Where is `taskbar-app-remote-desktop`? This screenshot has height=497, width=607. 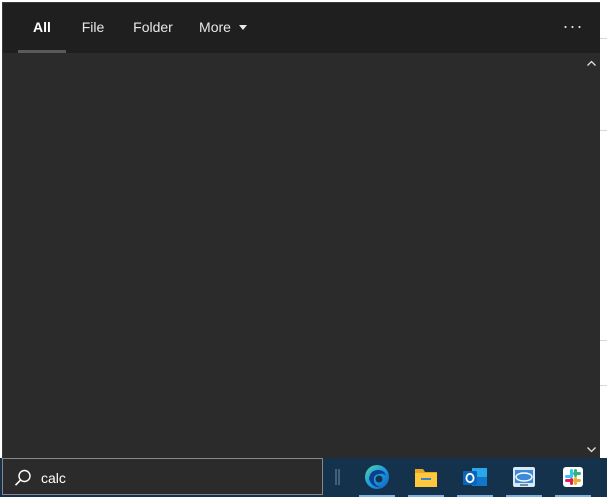
taskbar-app-remote-desktop is located at coordinates (524, 477).